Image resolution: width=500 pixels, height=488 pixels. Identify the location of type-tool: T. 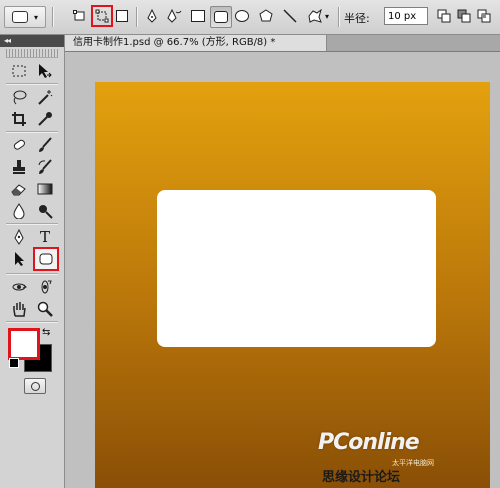
(45, 237).